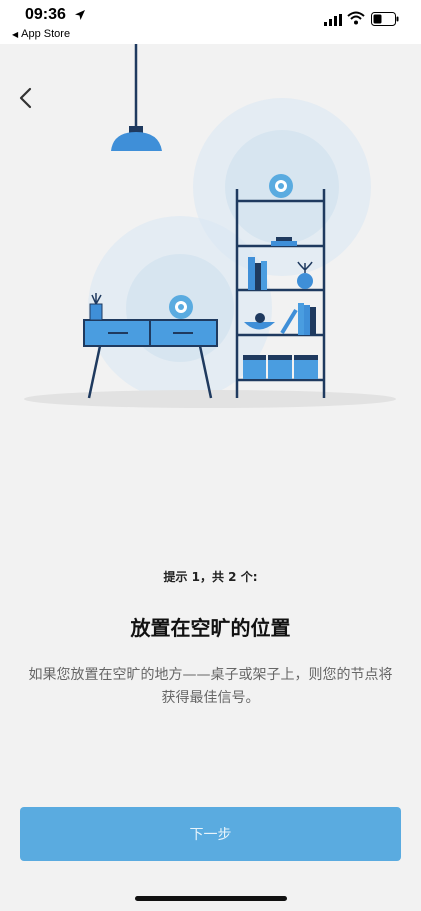 The image size is (421, 911). I want to click on next-button: 下一步, so click(210, 834).